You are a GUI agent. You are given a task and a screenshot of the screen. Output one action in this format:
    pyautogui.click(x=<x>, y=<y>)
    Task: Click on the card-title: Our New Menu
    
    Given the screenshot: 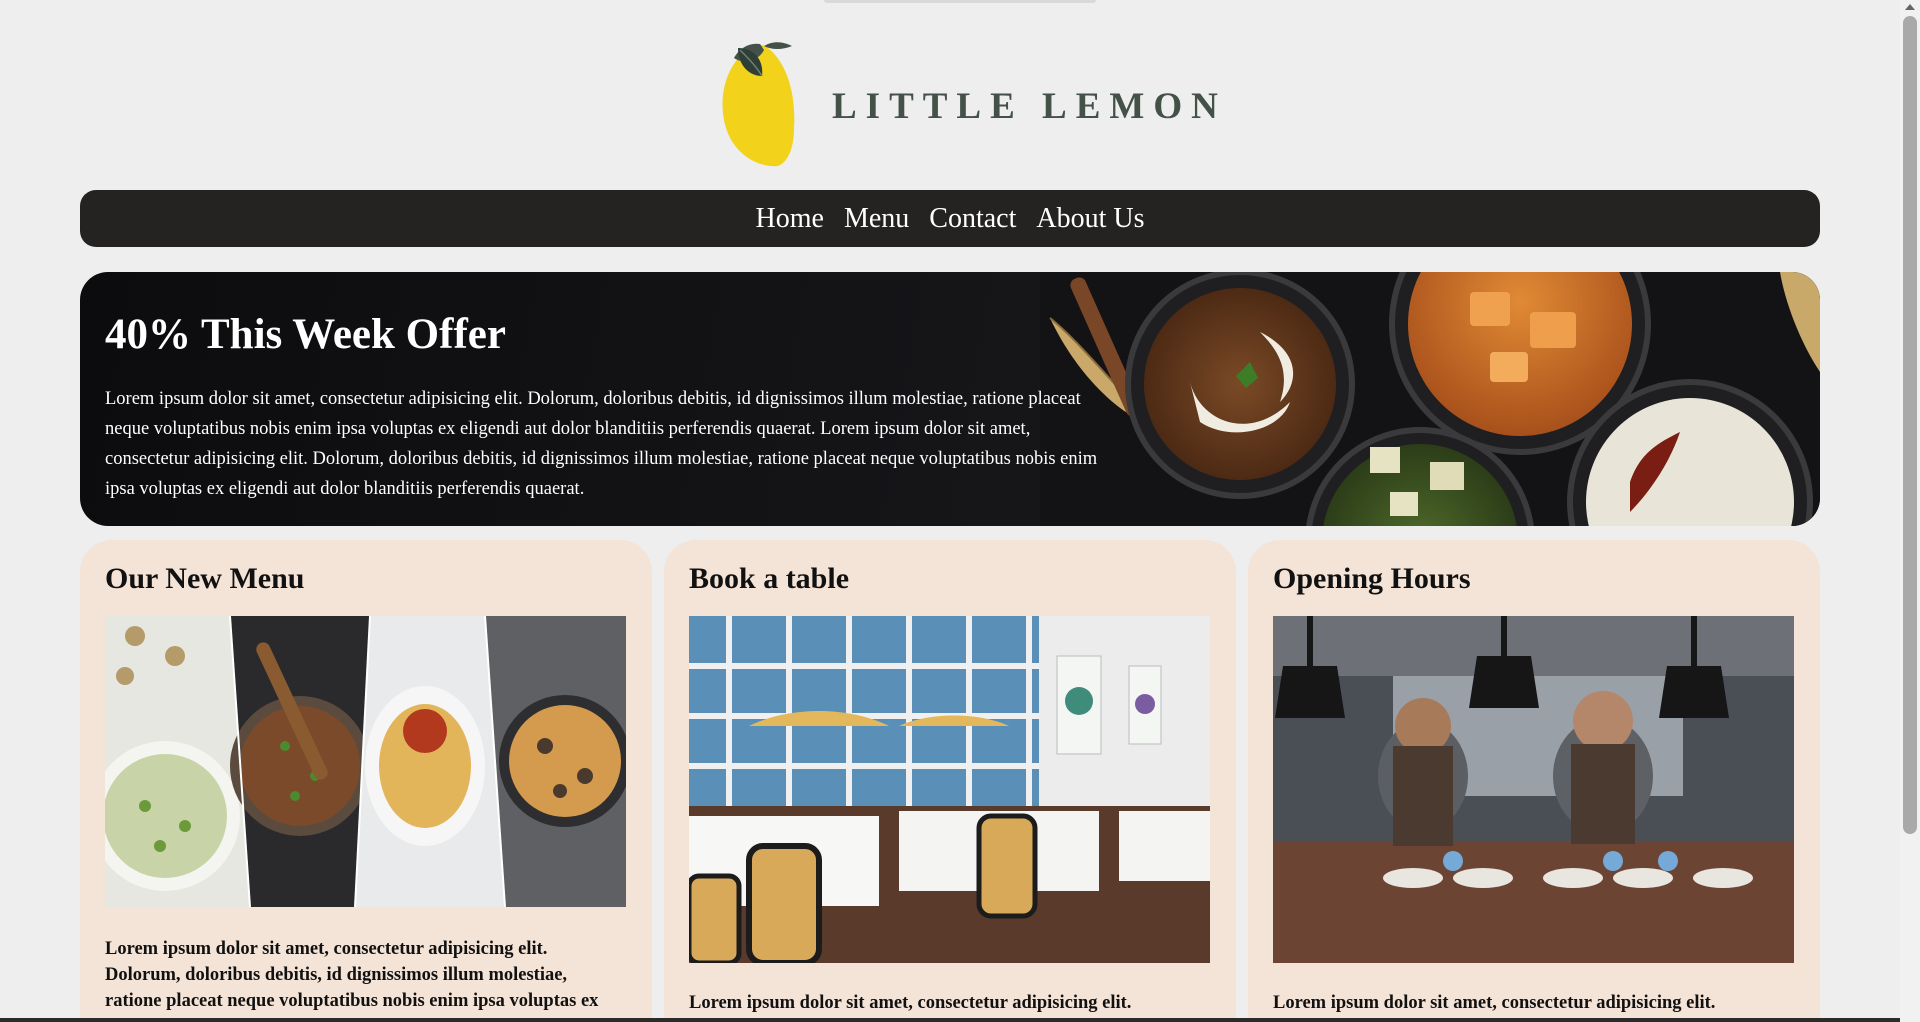 What is the action you would take?
    pyautogui.click(x=205, y=578)
    